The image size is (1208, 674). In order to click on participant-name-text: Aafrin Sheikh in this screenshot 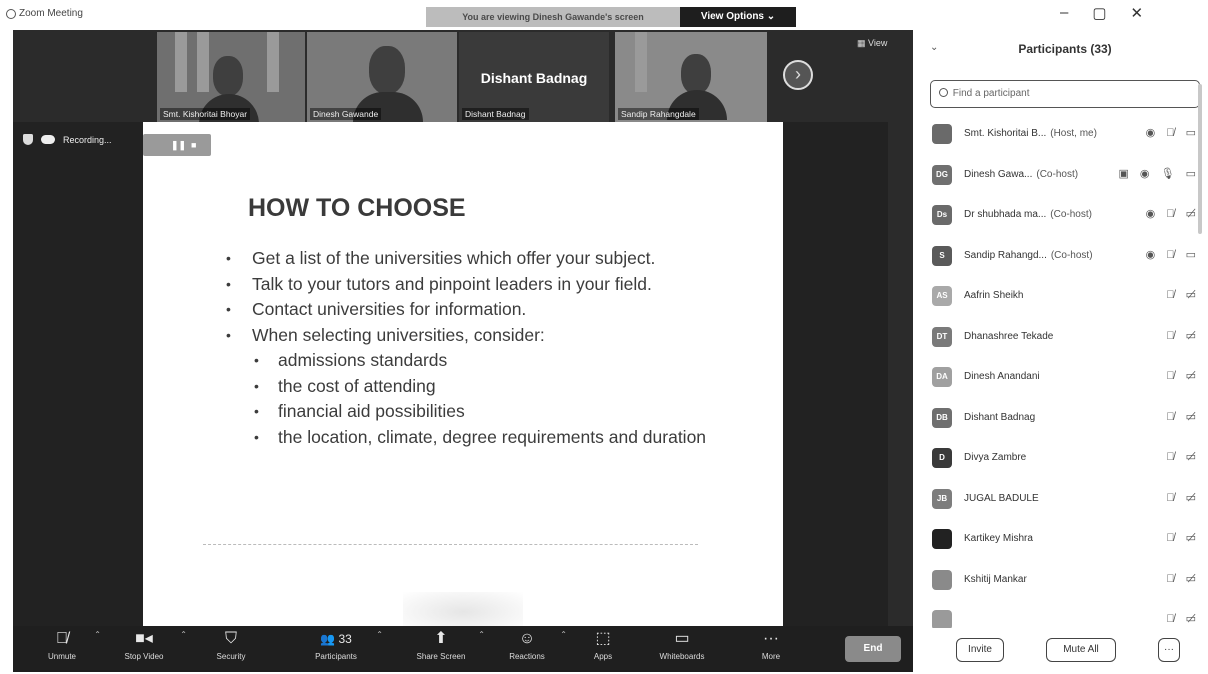, I will do `click(994, 295)`.